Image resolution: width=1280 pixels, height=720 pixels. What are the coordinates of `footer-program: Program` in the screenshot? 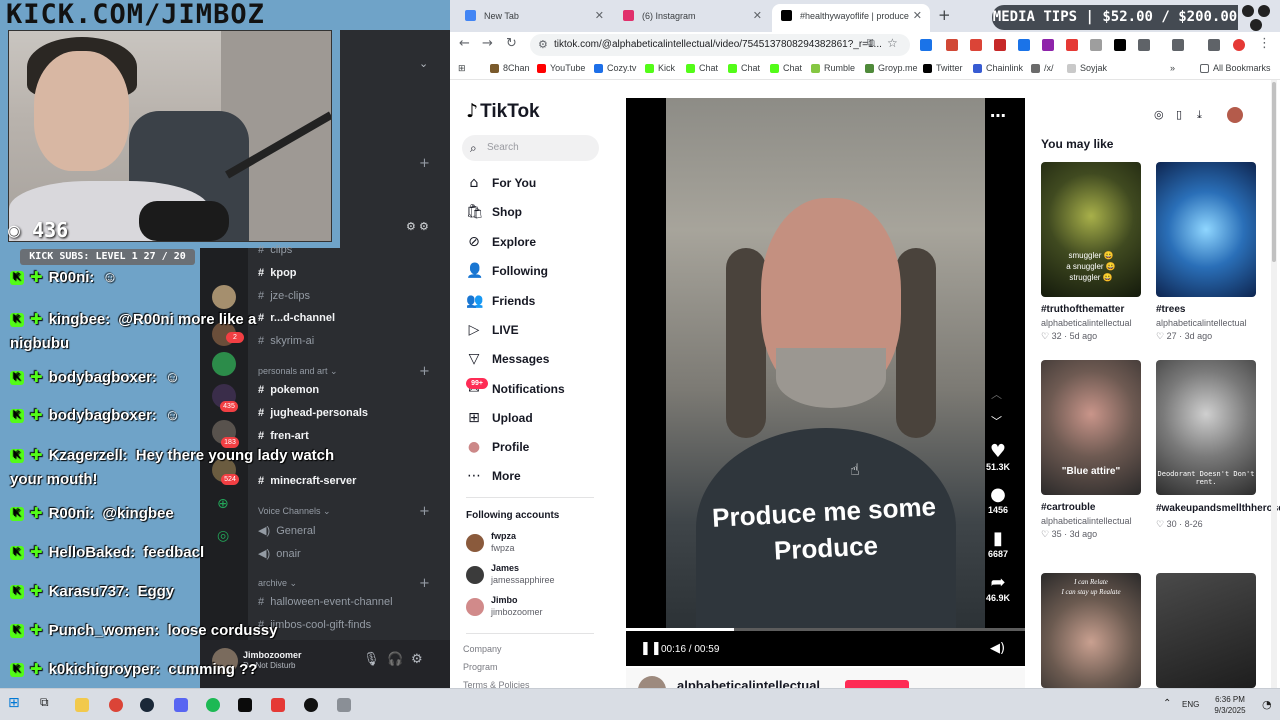 It's located at (480, 667).